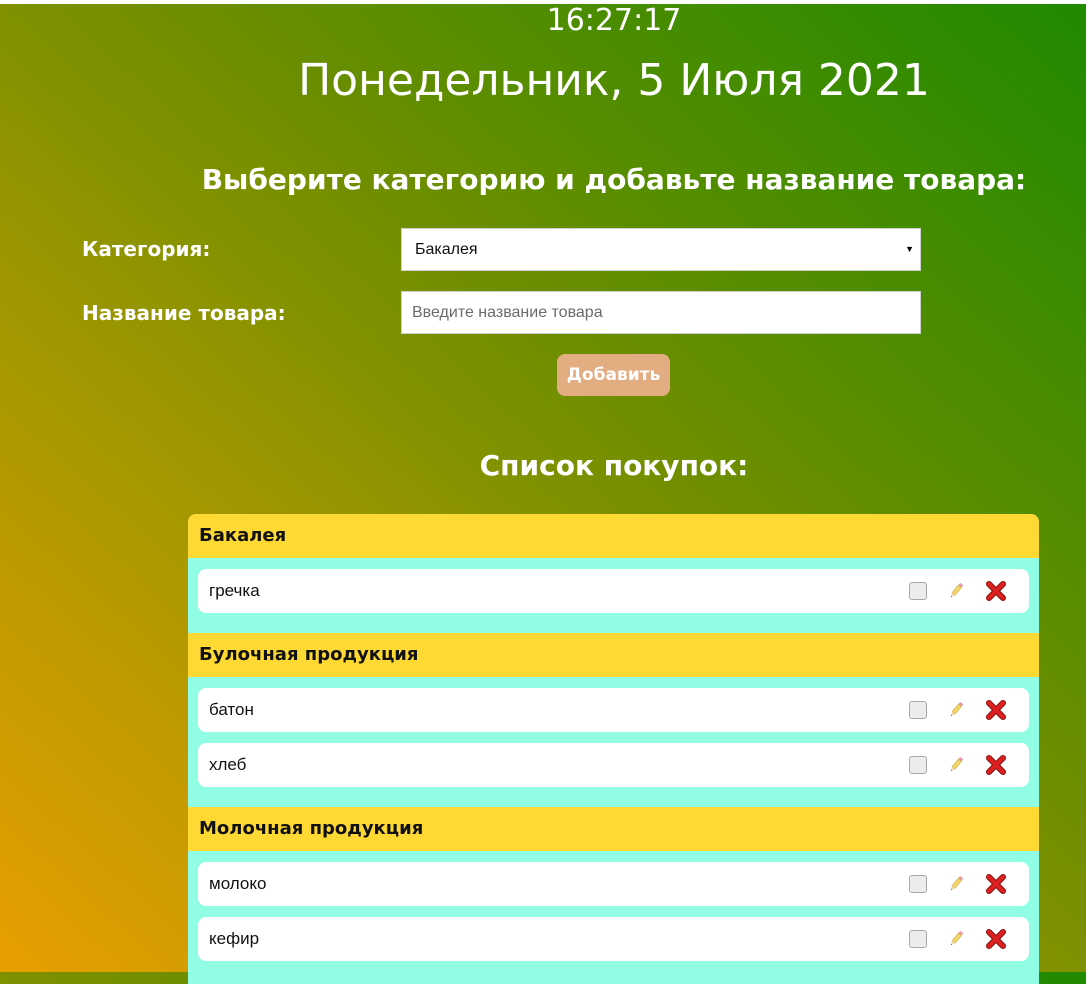 This screenshot has width=1086, height=984. Describe the element at coordinates (613, 939) in the screenshot. I see `list-item: кефир` at that location.